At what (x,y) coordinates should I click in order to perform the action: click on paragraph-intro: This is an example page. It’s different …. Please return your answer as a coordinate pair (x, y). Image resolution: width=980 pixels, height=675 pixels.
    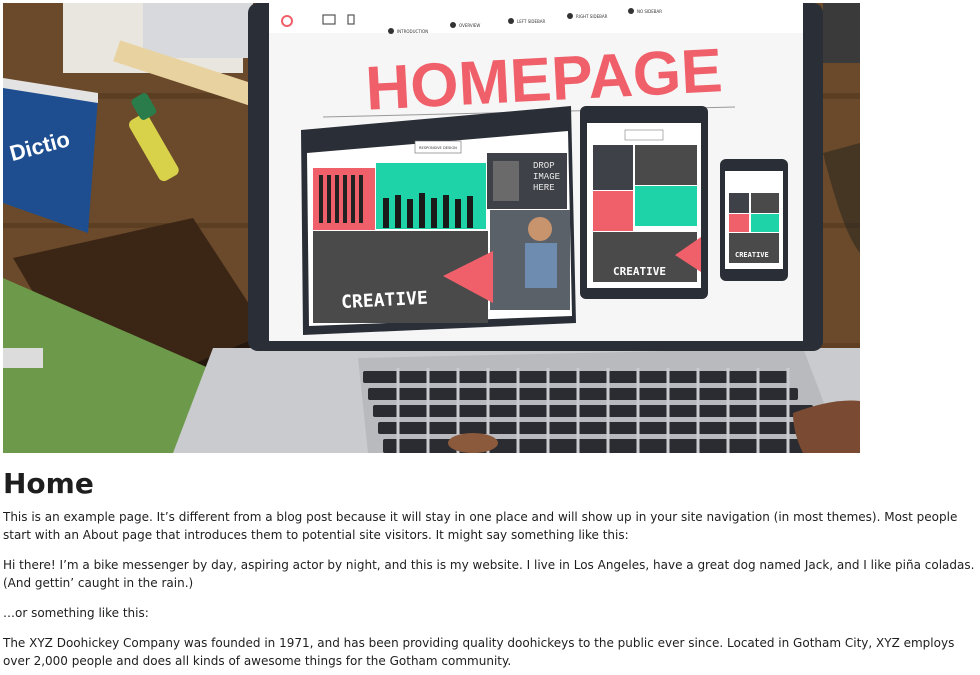
    Looking at the image, I should click on (480, 526).